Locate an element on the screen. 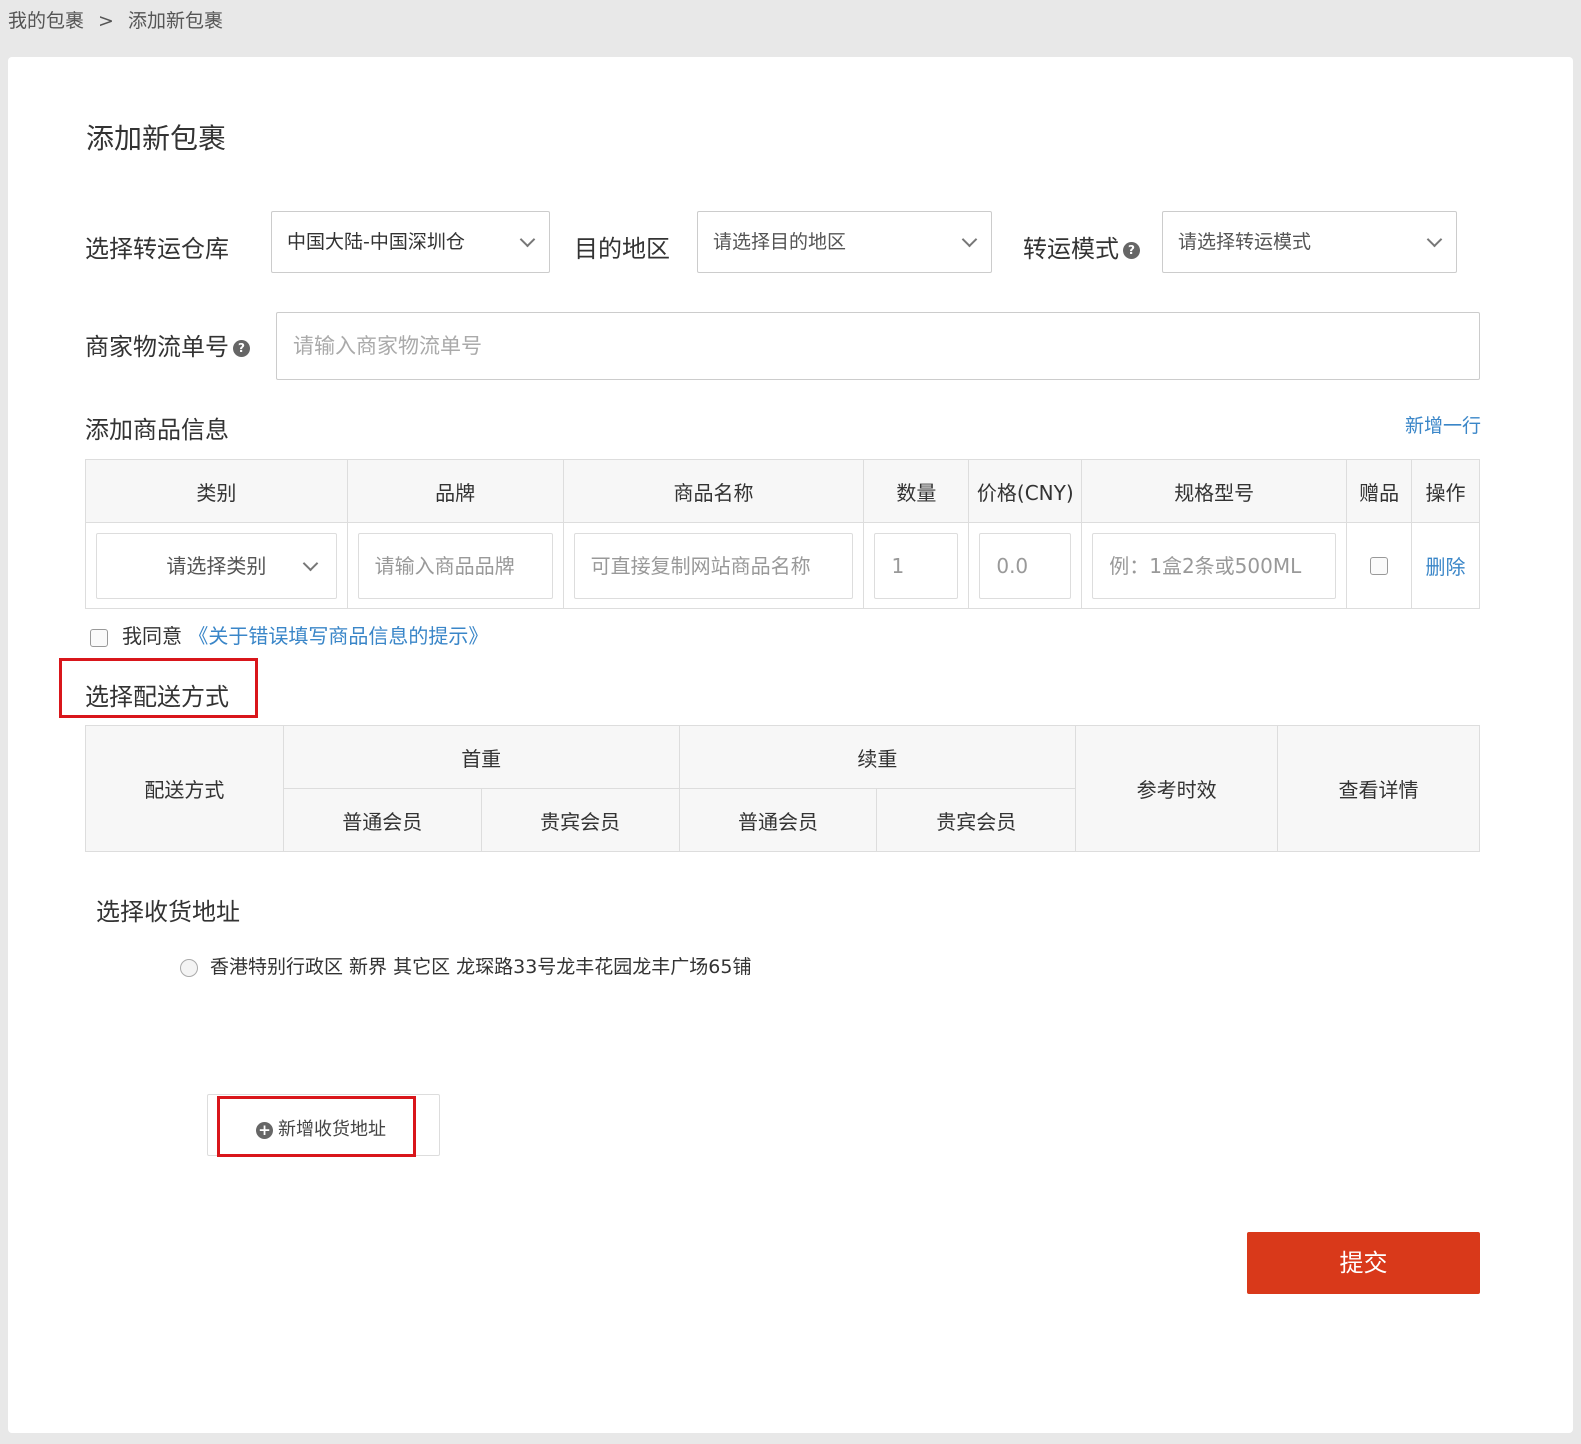 Image resolution: width=1581 pixels, height=1444 pixels. tracking-label-group: 商家物流单号? is located at coordinates (167, 344).